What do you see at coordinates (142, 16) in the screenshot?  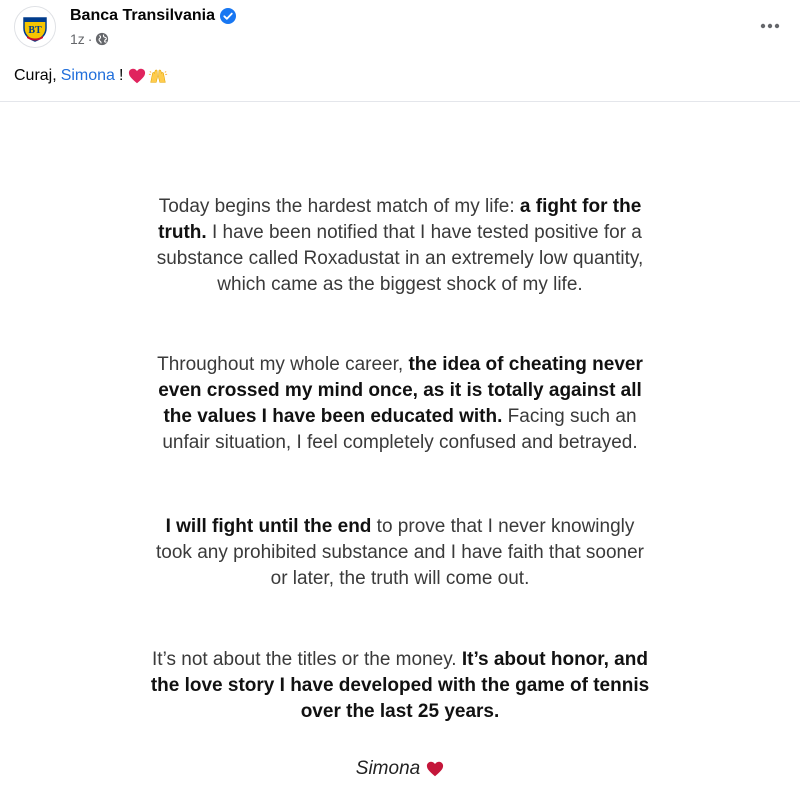 I see `page-name-label: Banca Transilvania` at bounding box center [142, 16].